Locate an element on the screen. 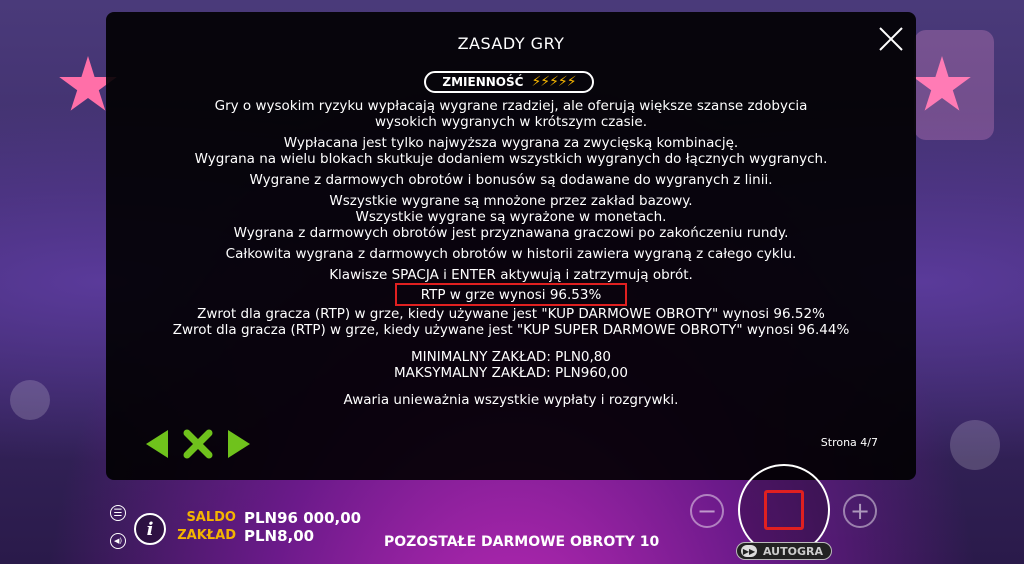 Image resolution: width=1024 pixels, height=564 pixels. background-game-logo is located at coordinates (954, 85).